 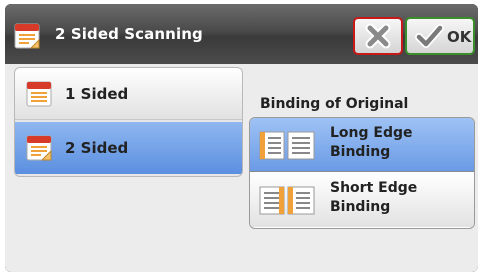 What do you see at coordinates (129, 34) in the screenshot?
I see `page-title: 2 Sided Scanning` at bounding box center [129, 34].